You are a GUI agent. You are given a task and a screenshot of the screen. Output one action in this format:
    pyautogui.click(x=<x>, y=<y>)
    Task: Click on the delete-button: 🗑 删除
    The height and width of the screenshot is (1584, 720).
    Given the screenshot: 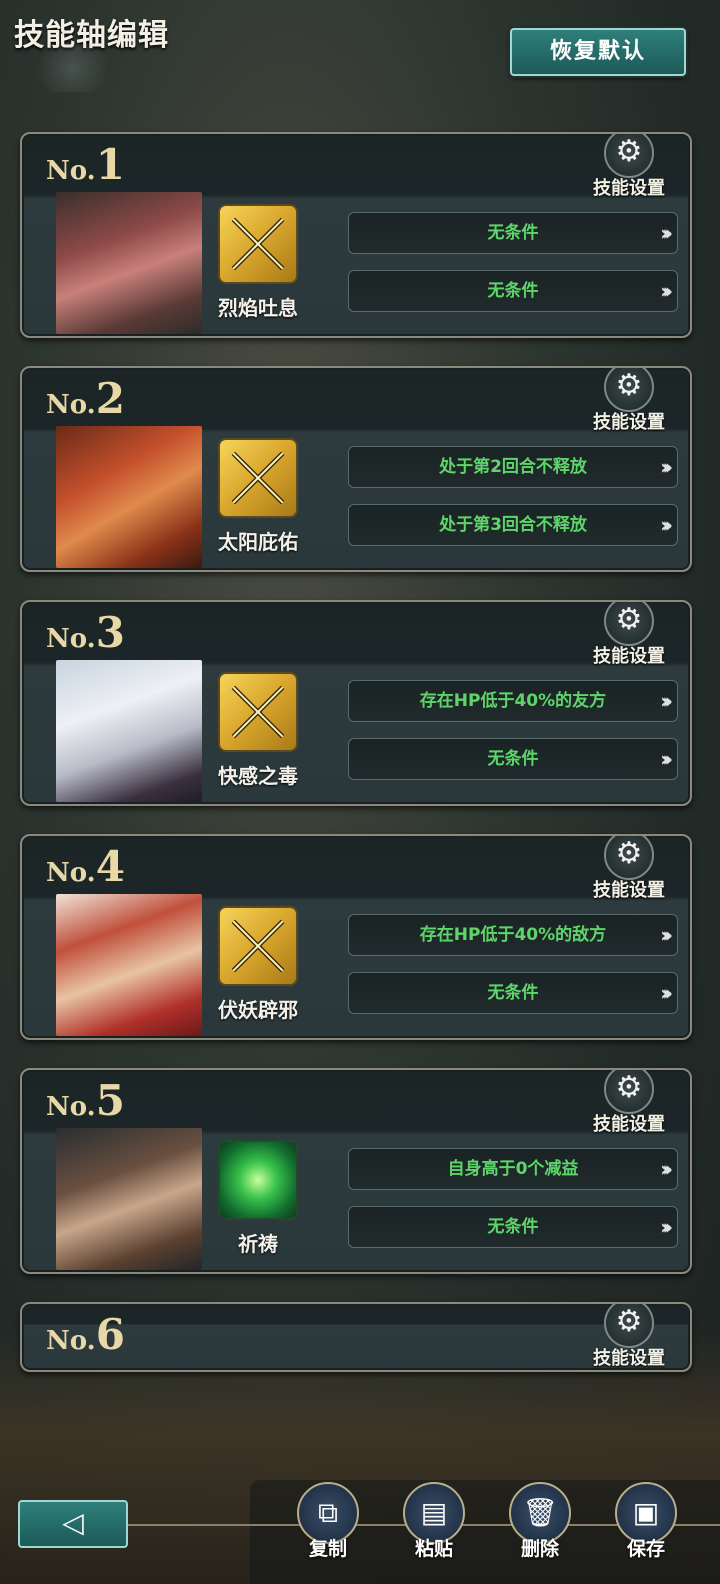 What is the action you would take?
    pyautogui.click(x=540, y=1521)
    